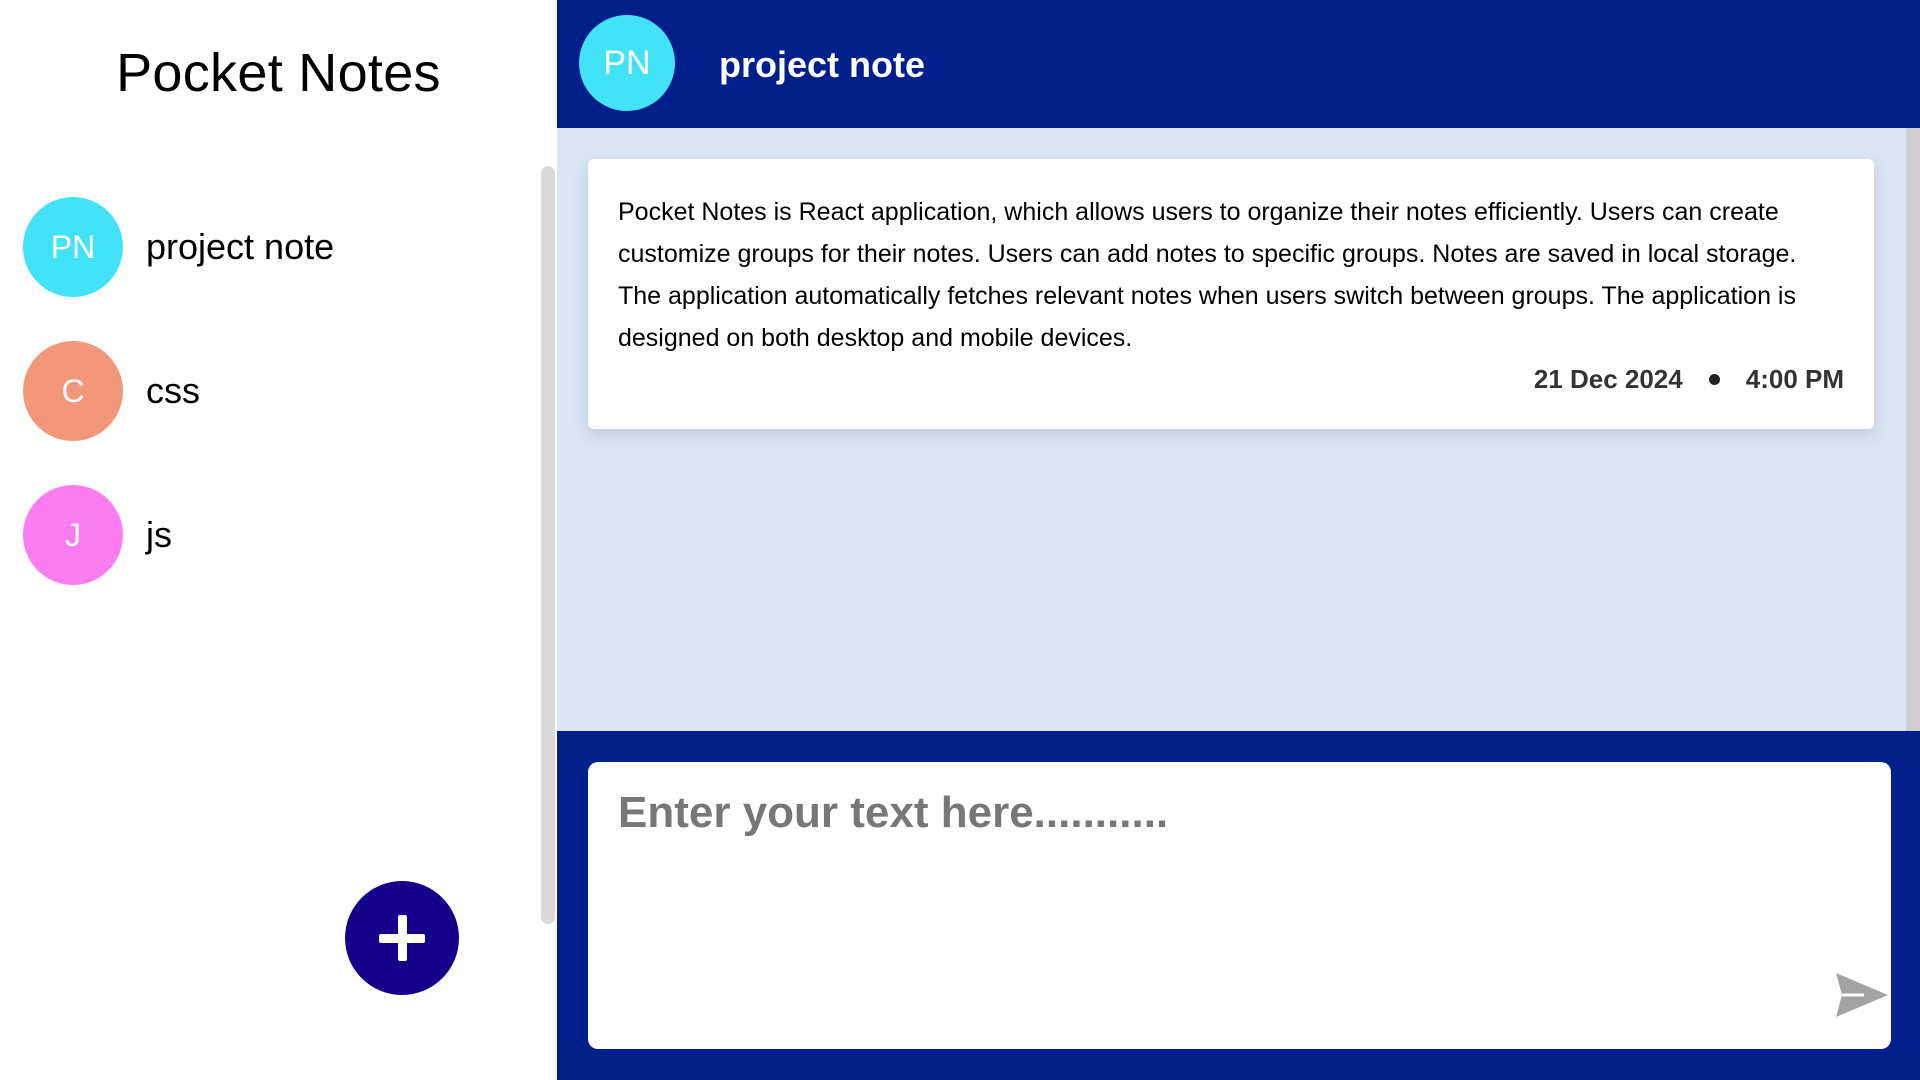  I want to click on note-input, so click(1233, 888).